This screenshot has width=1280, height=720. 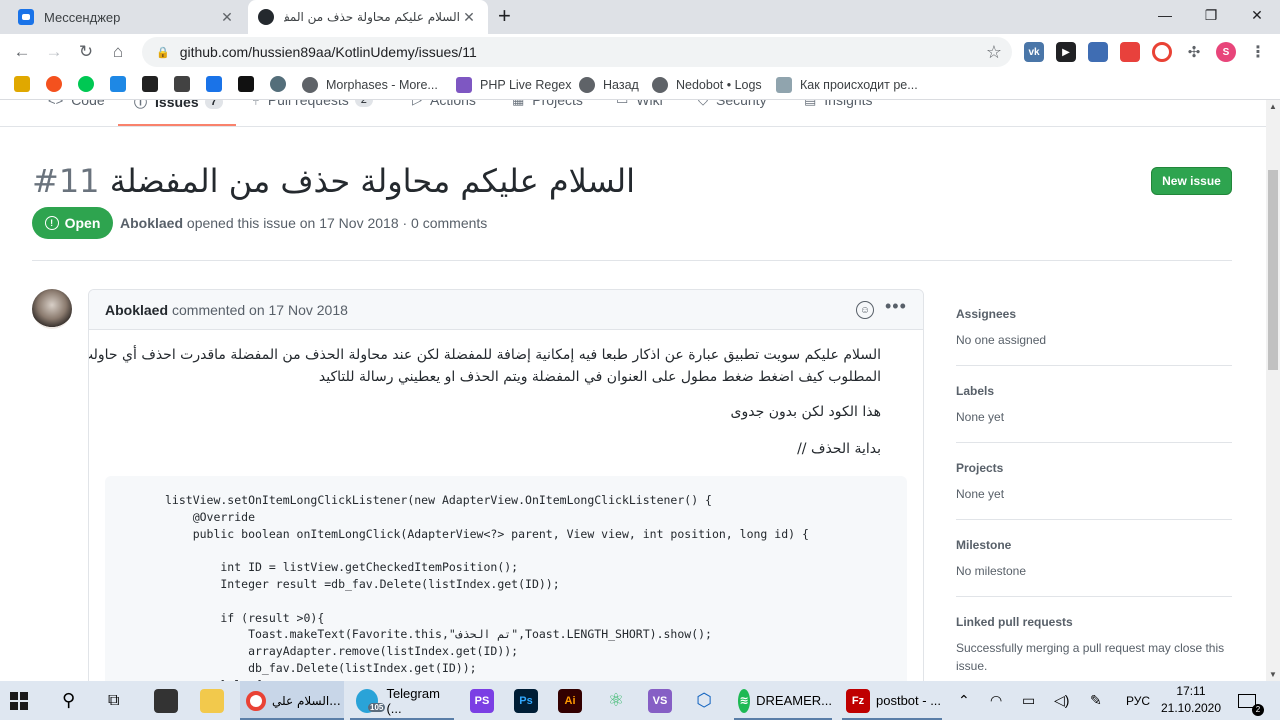 What do you see at coordinates (166, 700) in the screenshot?
I see `store-app` at bounding box center [166, 700].